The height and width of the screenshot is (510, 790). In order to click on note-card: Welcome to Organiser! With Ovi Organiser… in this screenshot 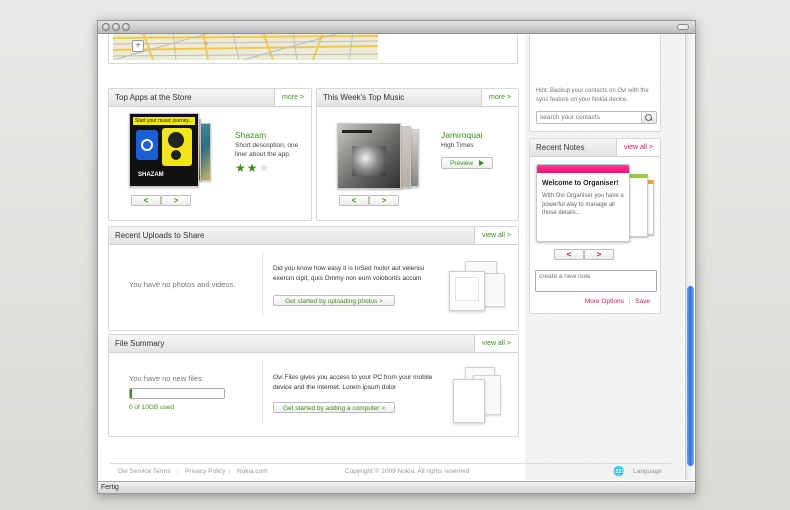, I will do `click(583, 203)`.